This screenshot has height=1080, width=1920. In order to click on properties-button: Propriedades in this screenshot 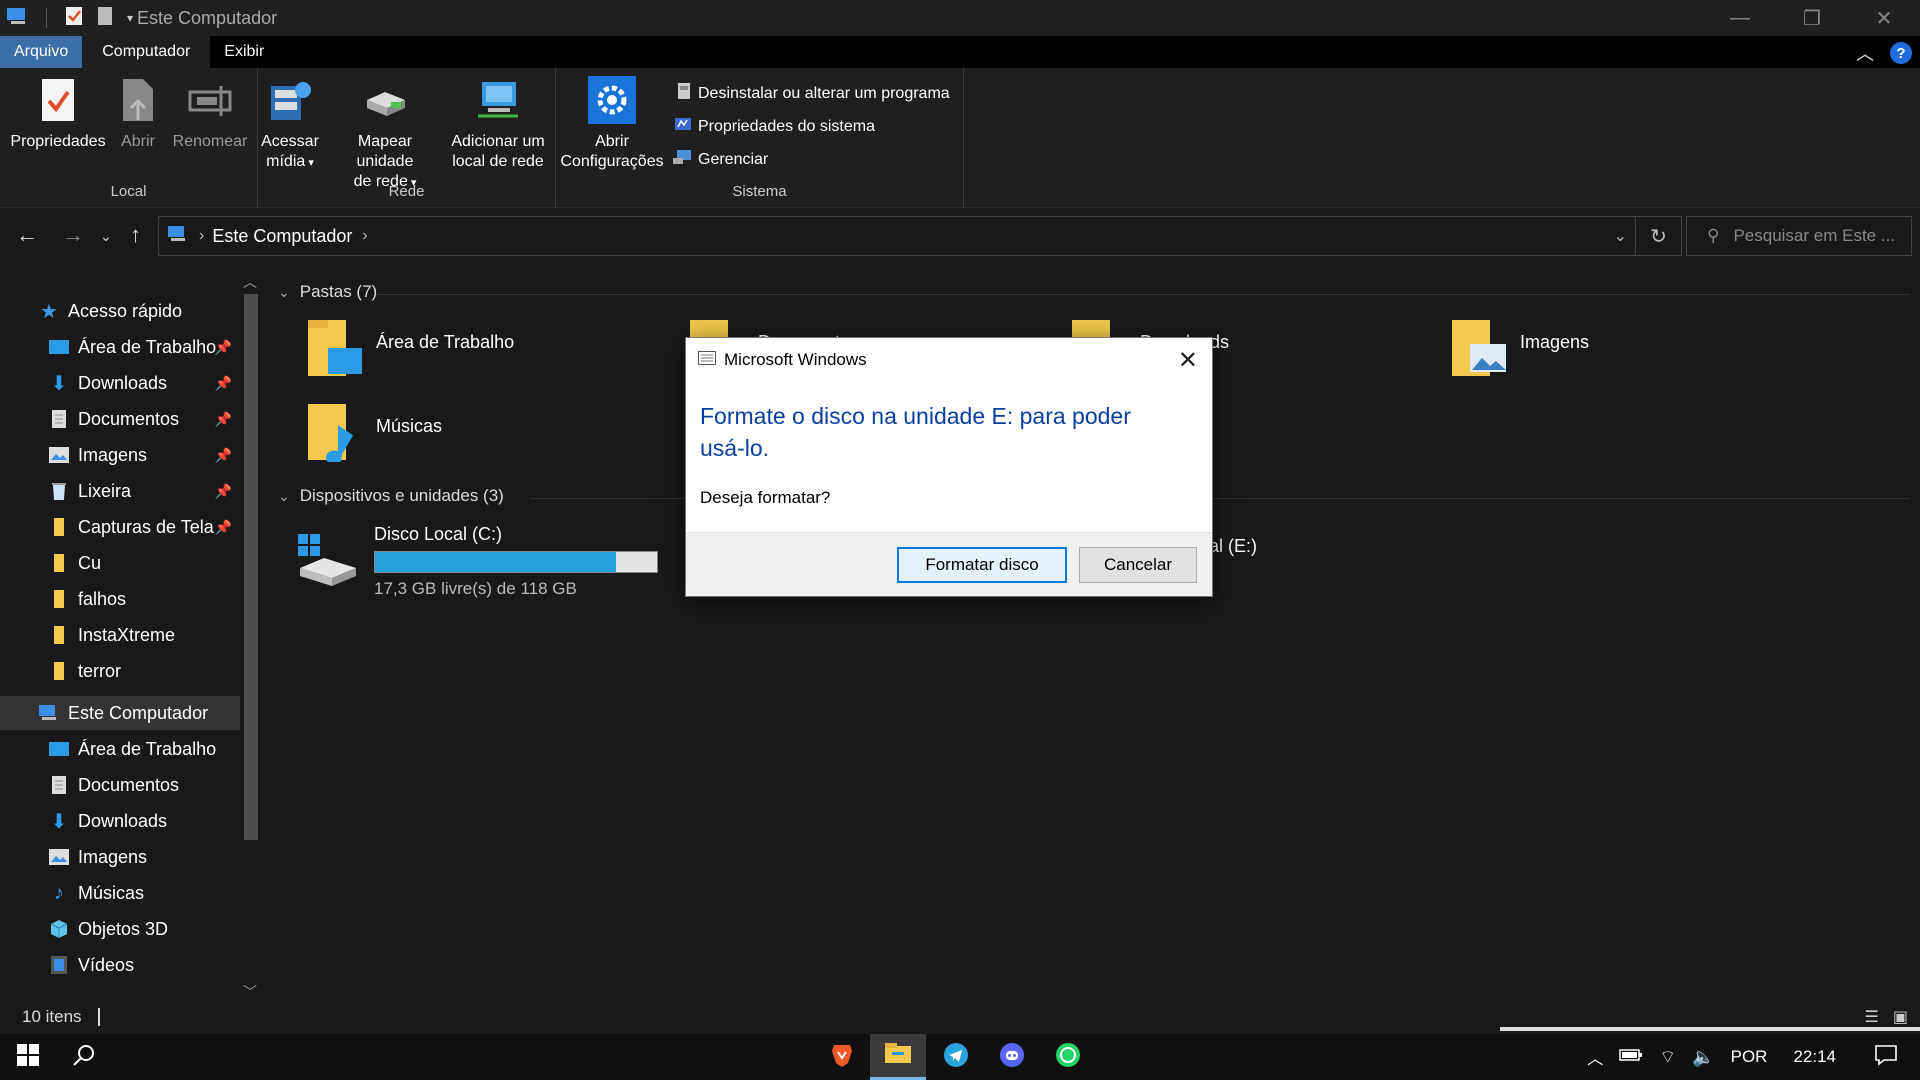, I will do `click(58, 113)`.